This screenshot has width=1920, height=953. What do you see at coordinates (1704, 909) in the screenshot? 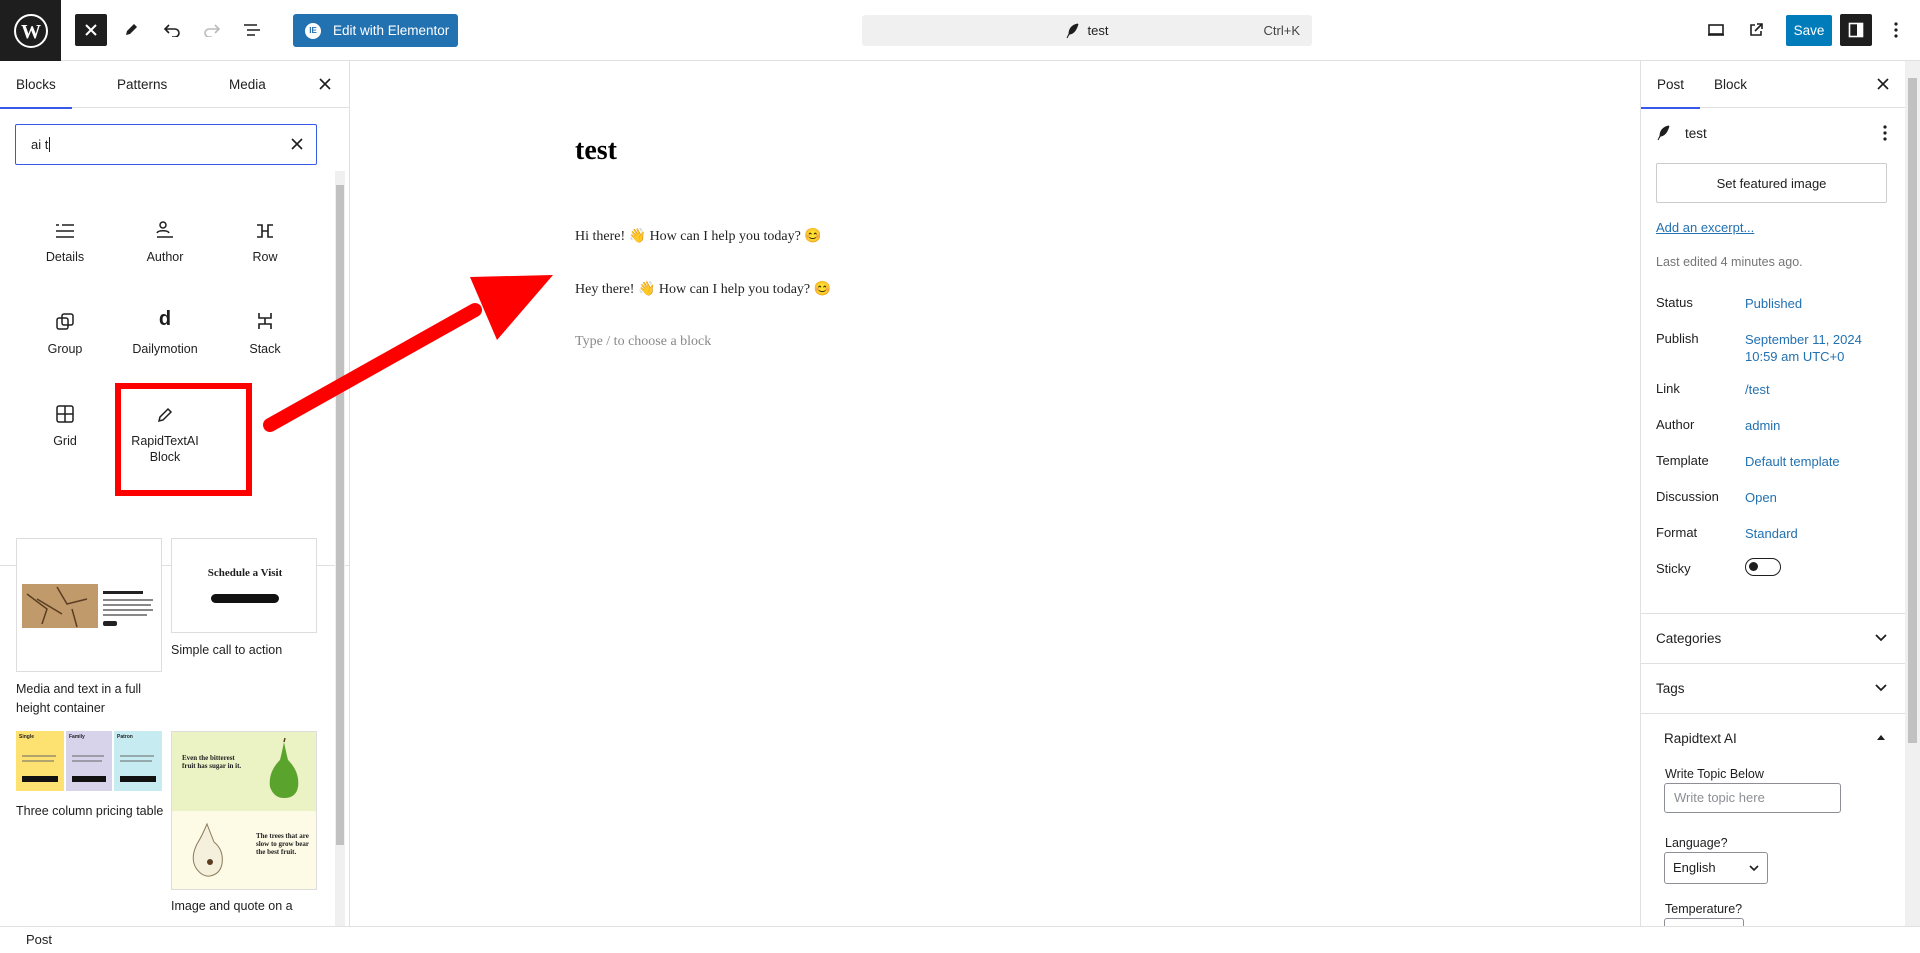
I see `temperature-label: Temperature?` at bounding box center [1704, 909].